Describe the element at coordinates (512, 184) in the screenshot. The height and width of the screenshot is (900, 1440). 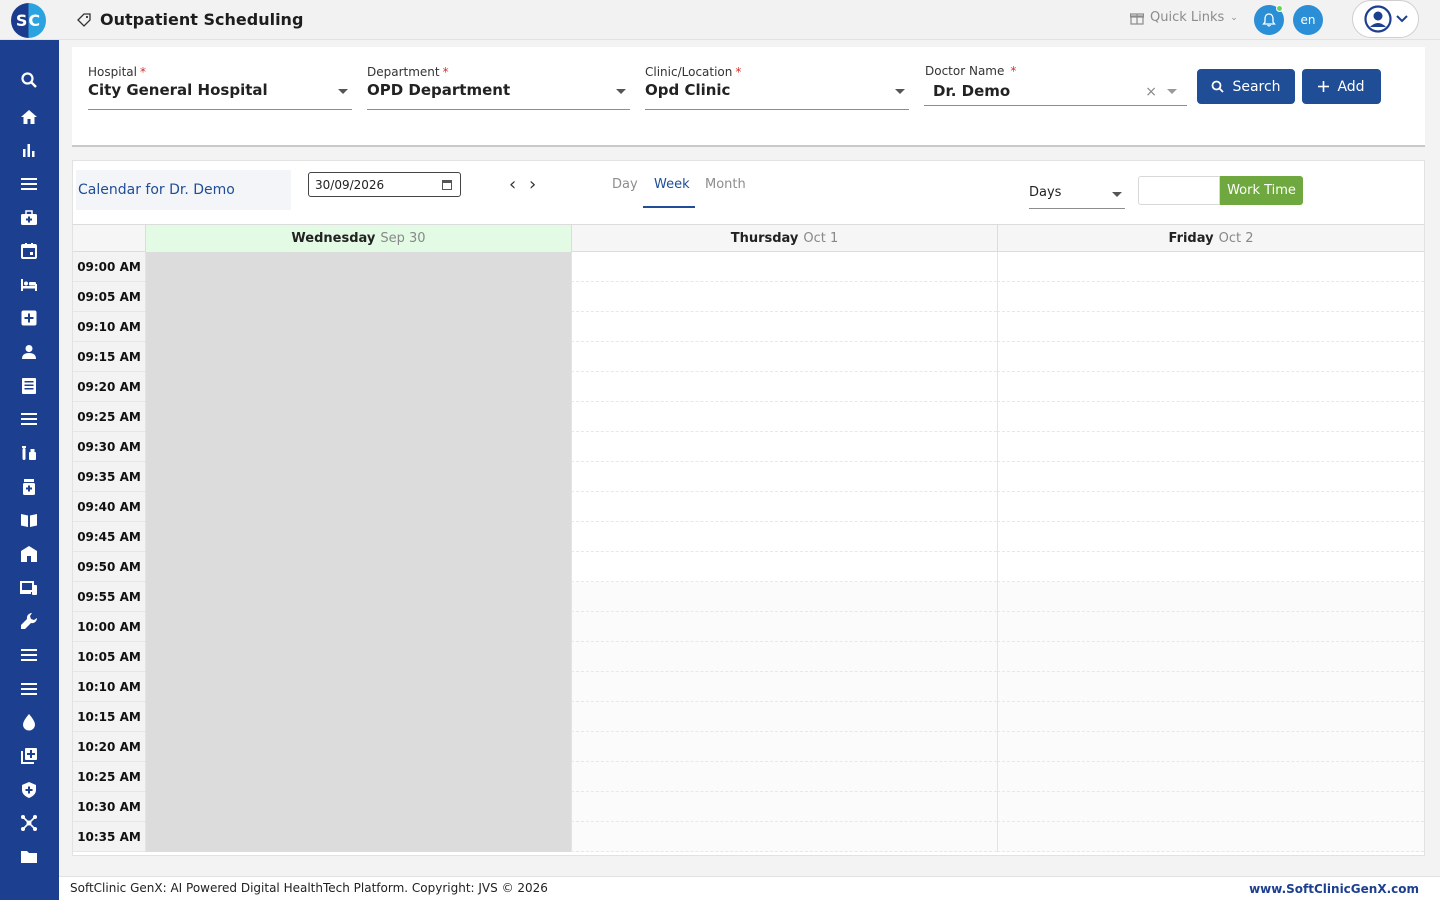
I see `prev-arrow-button: ‹` at that location.